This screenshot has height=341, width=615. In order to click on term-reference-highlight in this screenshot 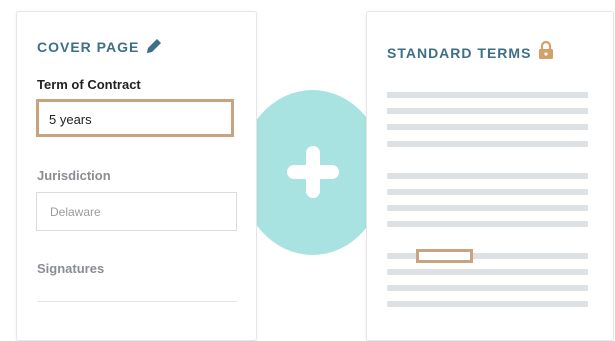, I will do `click(444, 256)`.